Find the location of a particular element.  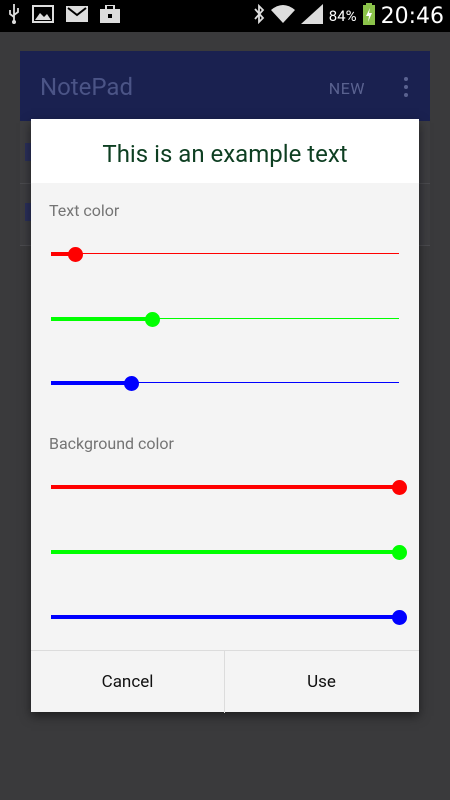

dialog-button-bar: Cancel Use is located at coordinates (225, 681).